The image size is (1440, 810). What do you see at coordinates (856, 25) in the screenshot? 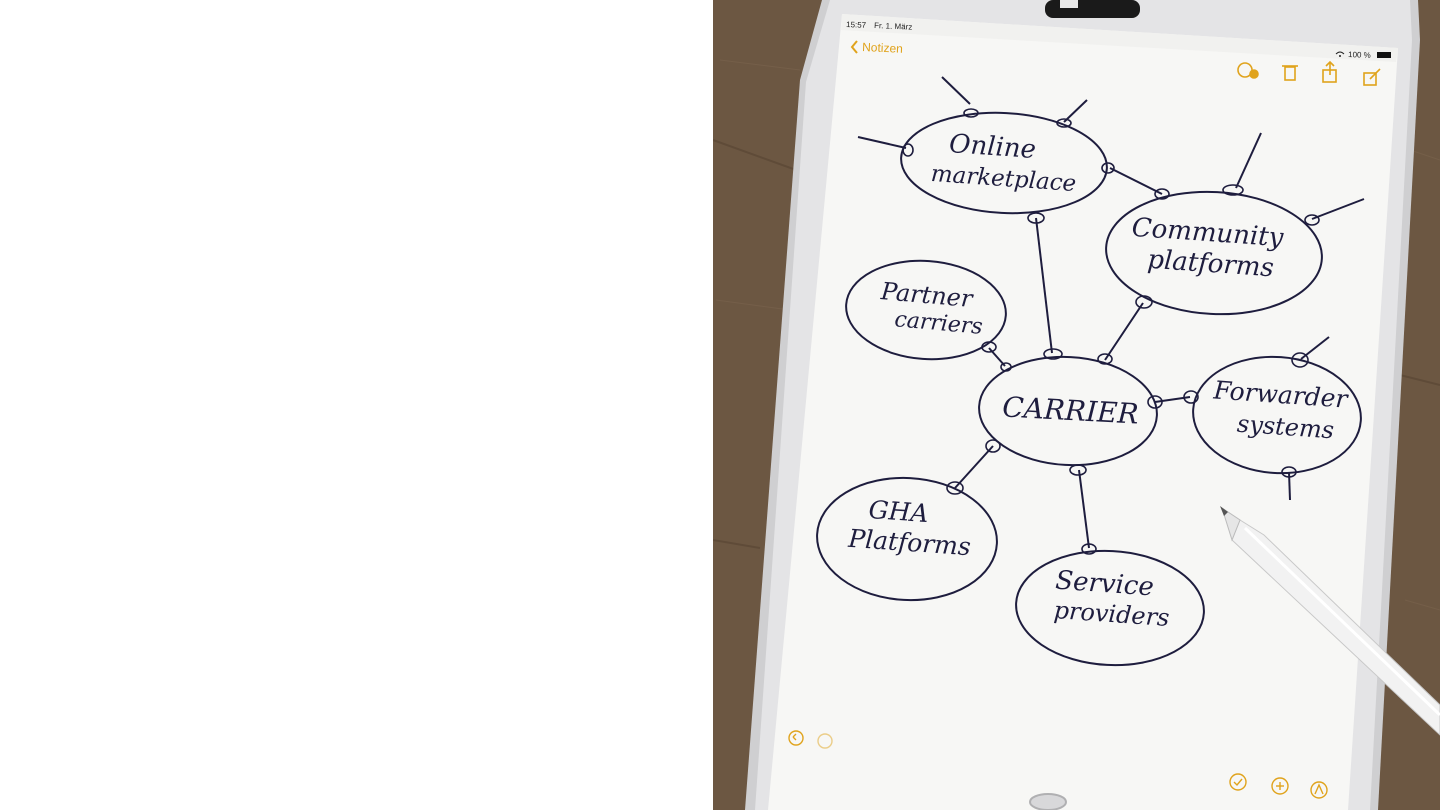
I see `status-time: 15:57` at bounding box center [856, 25].